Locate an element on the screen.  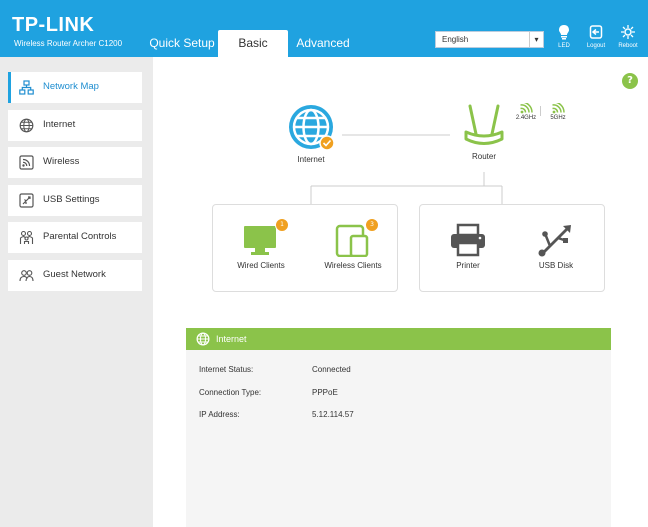
panel-header: Internet is located at coordinates (398, 339).